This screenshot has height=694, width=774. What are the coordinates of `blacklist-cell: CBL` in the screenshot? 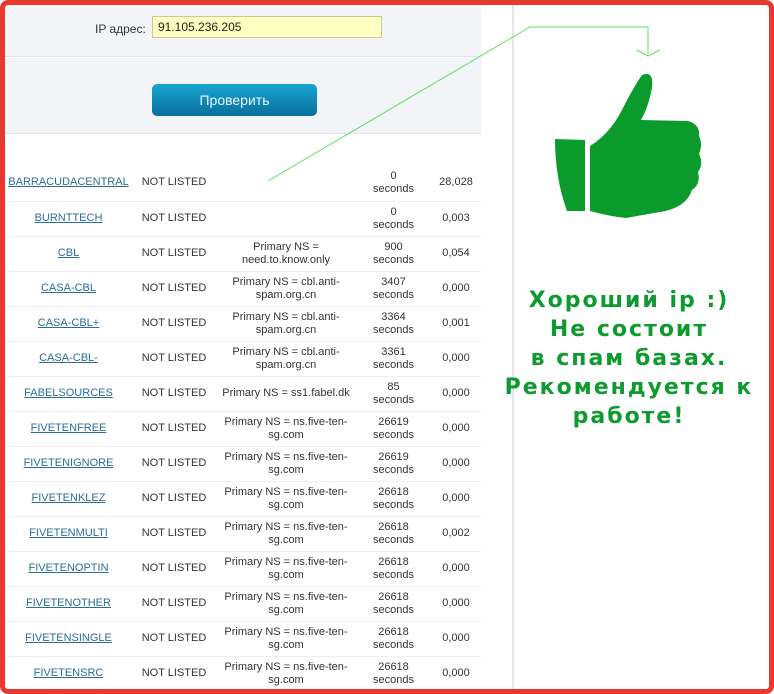 It's located at (68, 254).